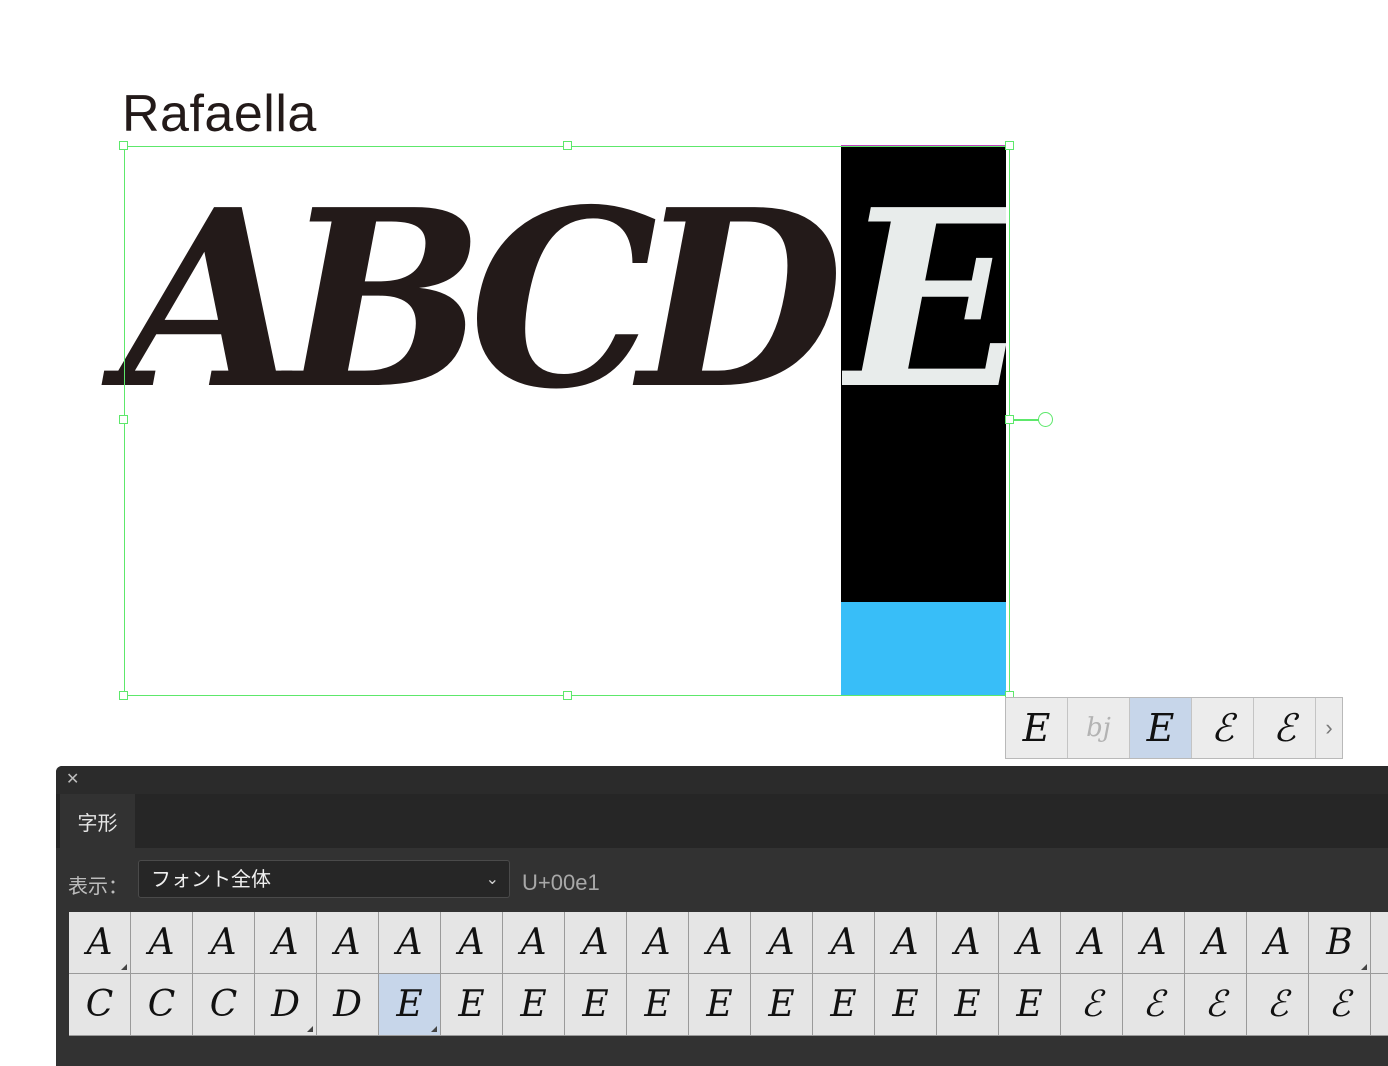 This screenshot has width=1388, height=1066. Describe the element at coordinates (481, 300) in the screenshot. I see `glyph-sample-text: ABCD` at that location.